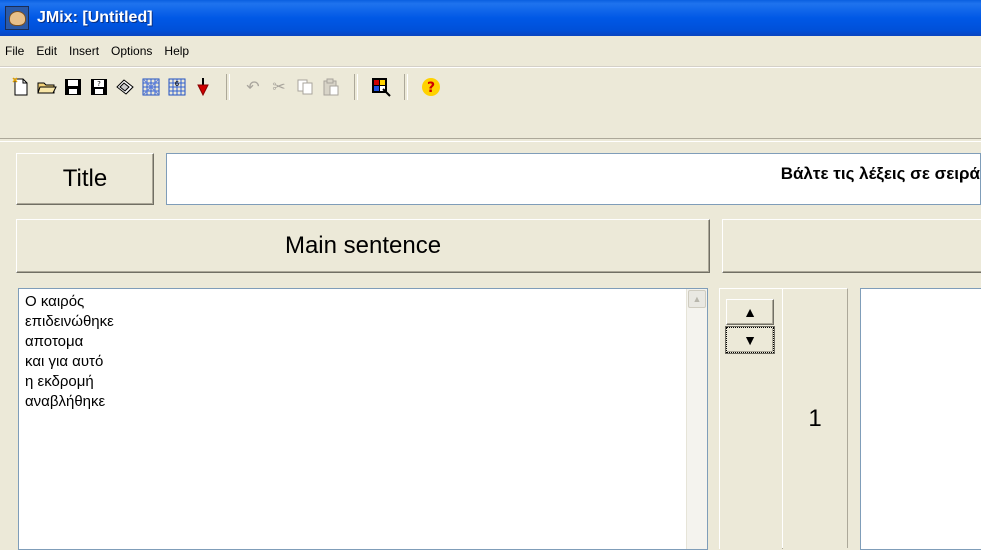 This screenshot has width=981, height=550. Describe the element at coordinates (490, 140) in the screenshot. I see `toolbar-divider` at that location.